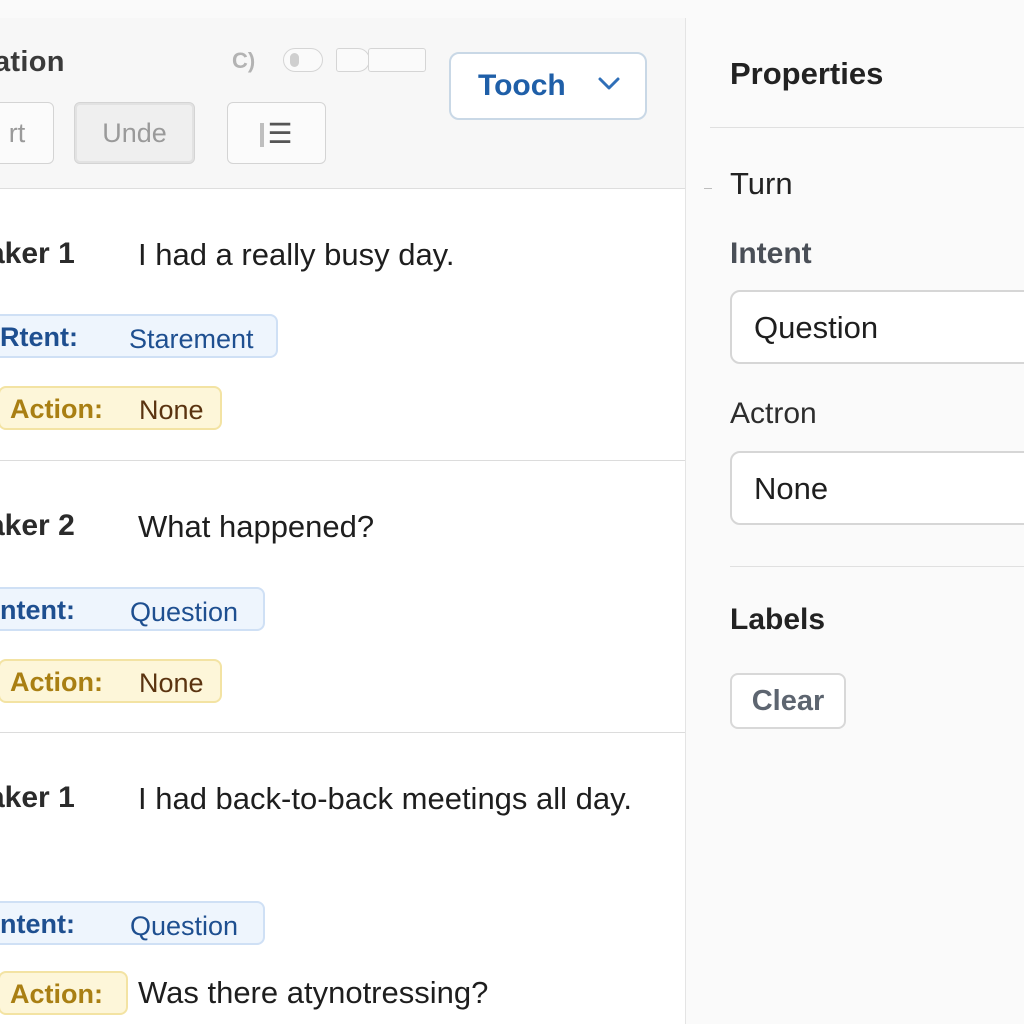 The width and height of the screenshot is (1024, 1024). I want to click on toggle-segment-left, so click(353, 60).